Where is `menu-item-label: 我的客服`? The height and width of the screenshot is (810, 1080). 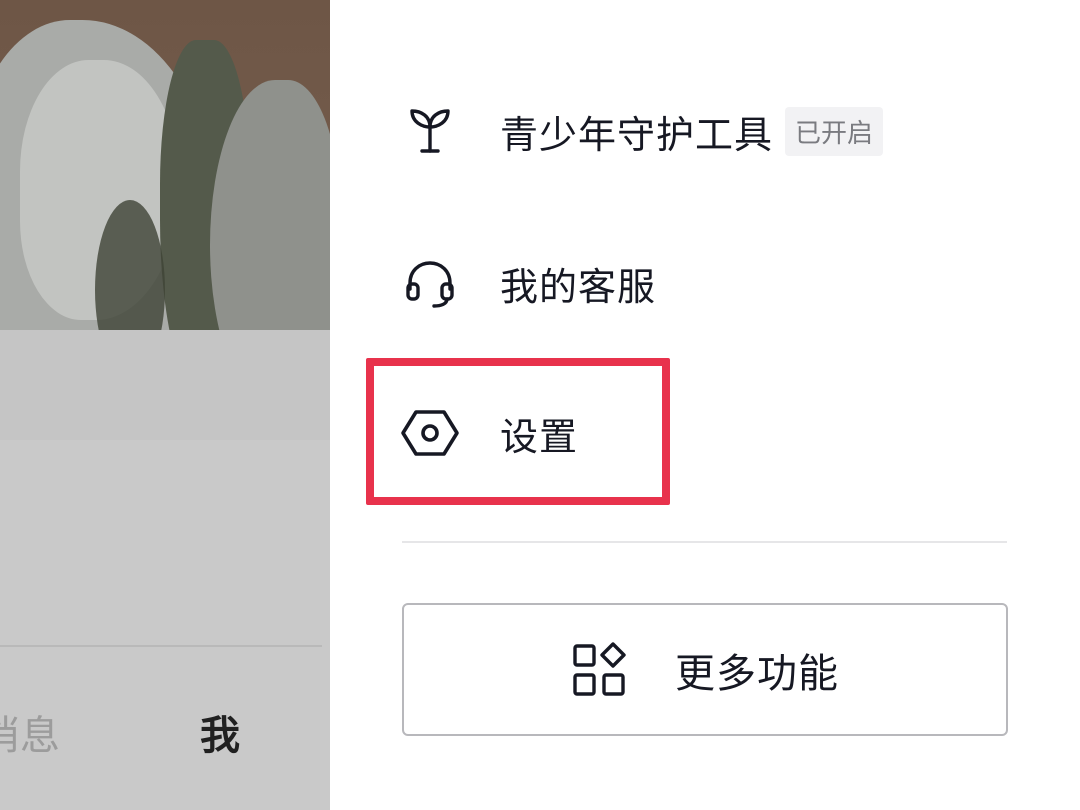
menu-item-label: 我的客服 is located at coordinates (578, 286).